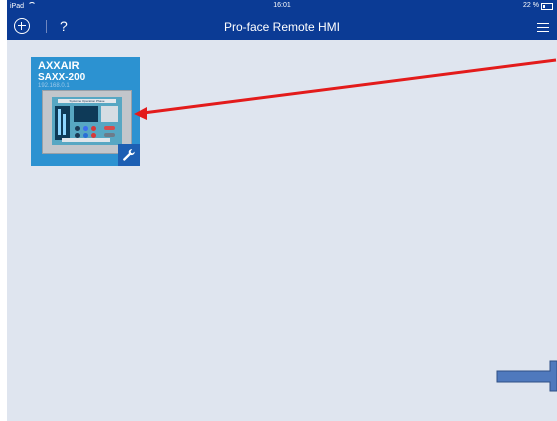 This screenshot has width=557, height=421. I want to click on thumbnail-title: Système Operation Phase, so click(87, 101).